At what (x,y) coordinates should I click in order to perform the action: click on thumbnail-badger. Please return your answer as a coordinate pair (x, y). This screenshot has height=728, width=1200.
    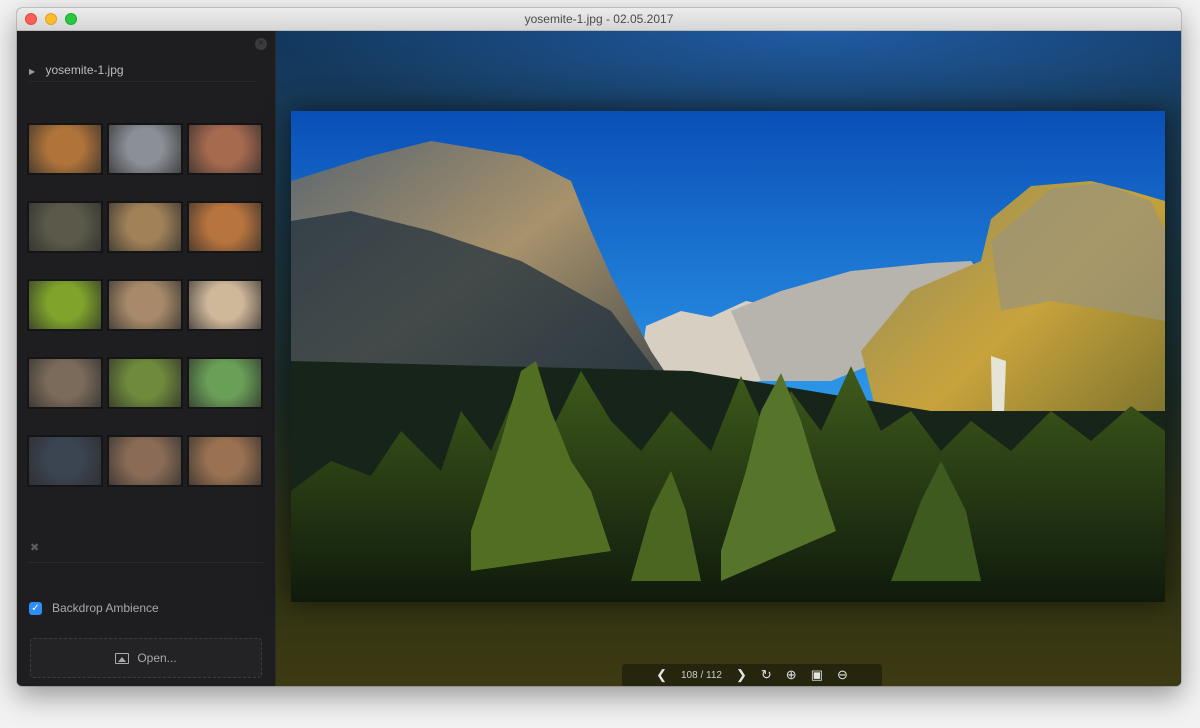
    Looking at the image, I should click on (65, 383).